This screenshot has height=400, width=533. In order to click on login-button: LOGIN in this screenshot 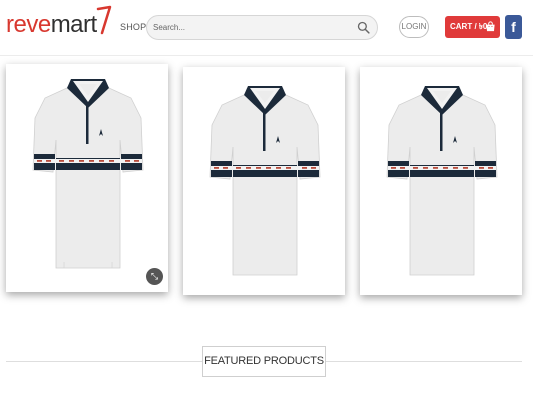, I will do `click(414, 27)`.